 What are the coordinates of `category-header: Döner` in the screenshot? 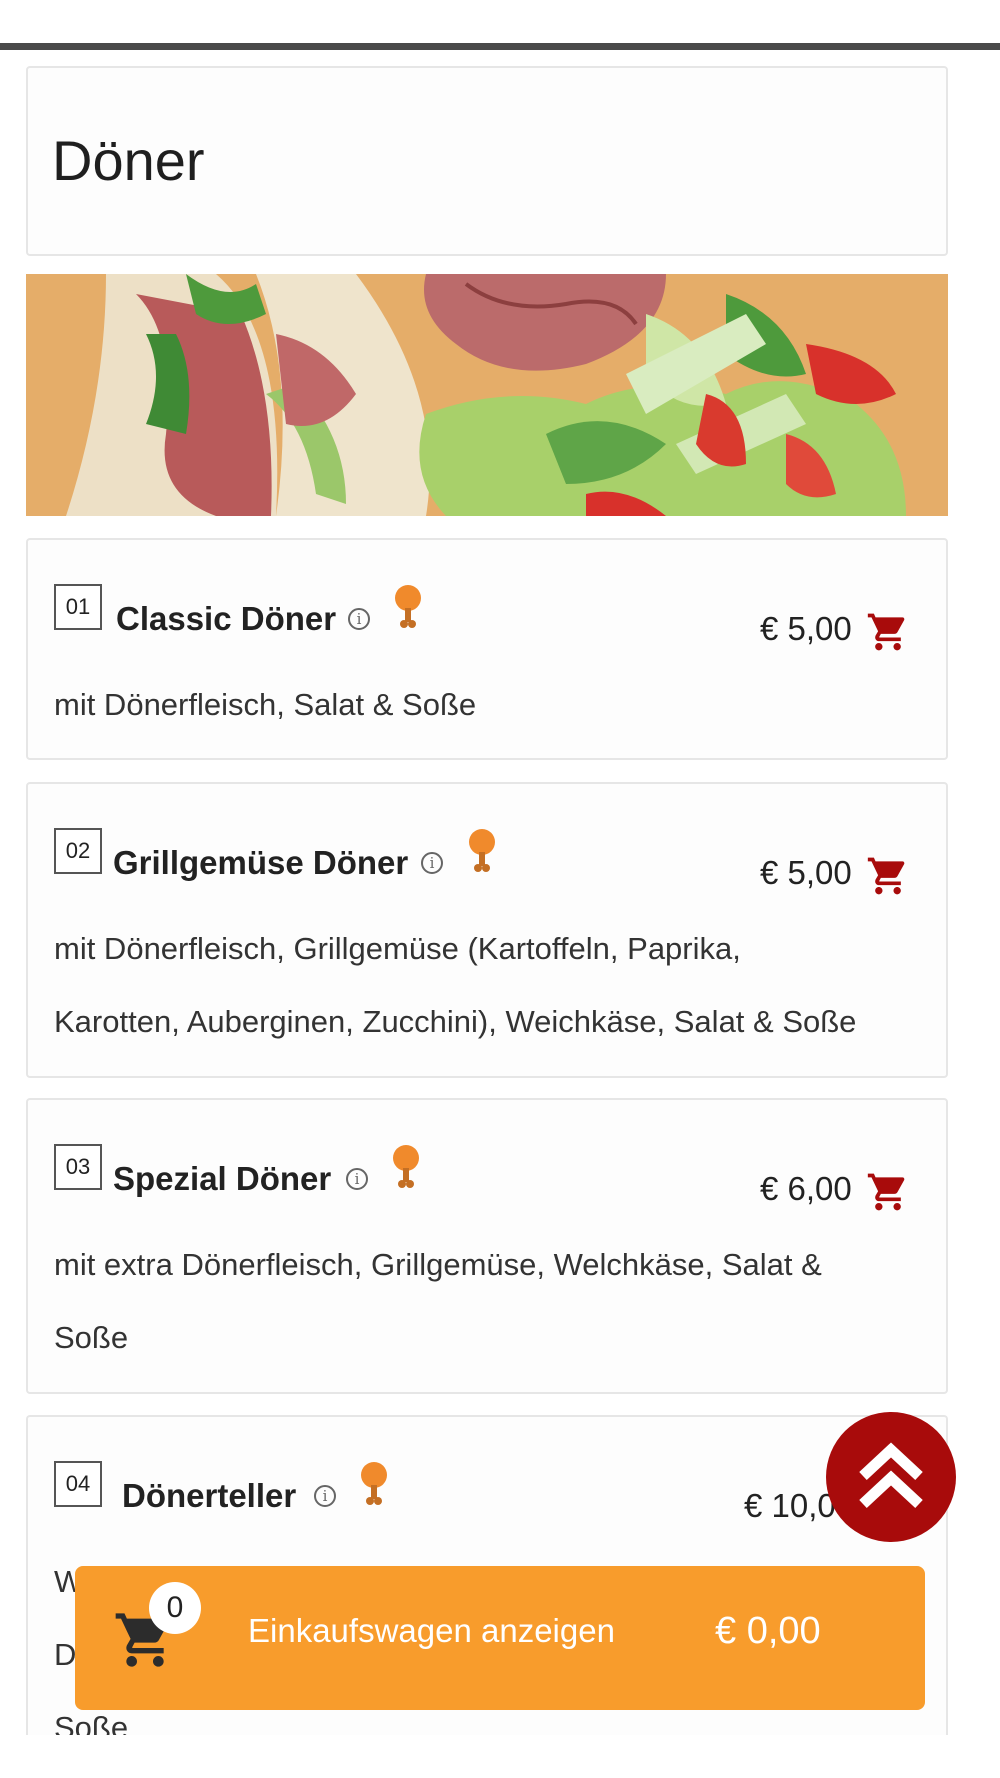 It's located at (487, 161).